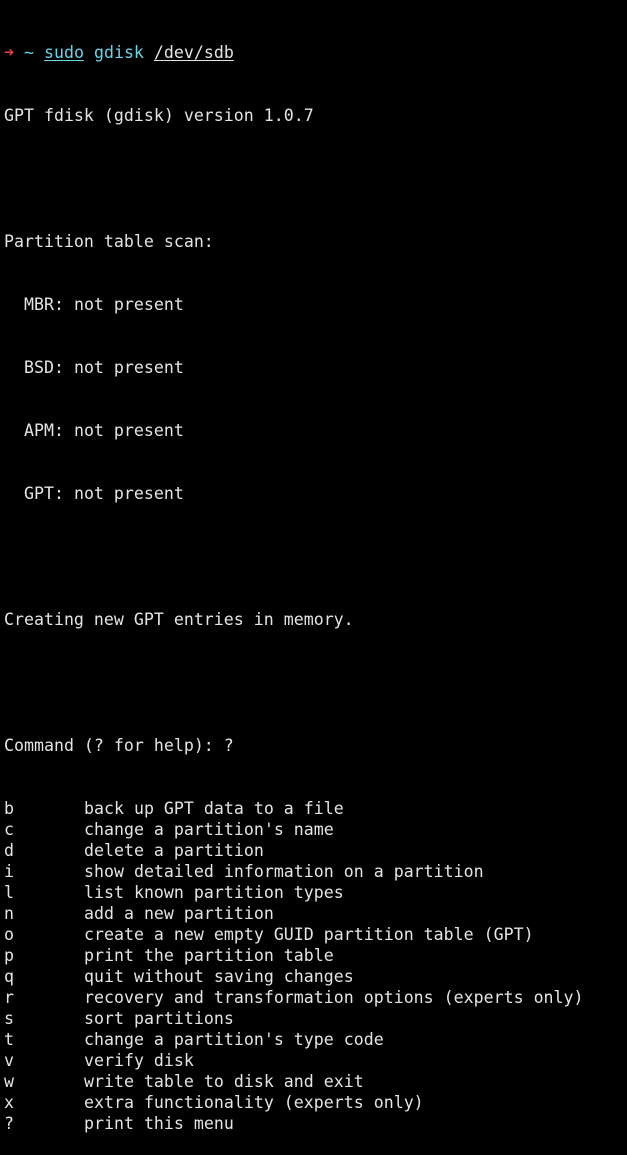 This screenshot has width=627, height=1155. I want to click on menu-description: print the partition table, so click(209, 955).